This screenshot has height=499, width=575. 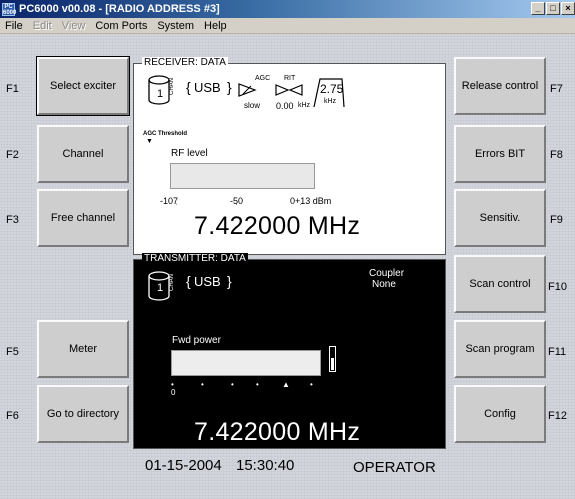 What do you see at coordinates (172, 87) in the screenshot?
I see `rx-chan-label: CHAN` at bounding box center [172, 87].